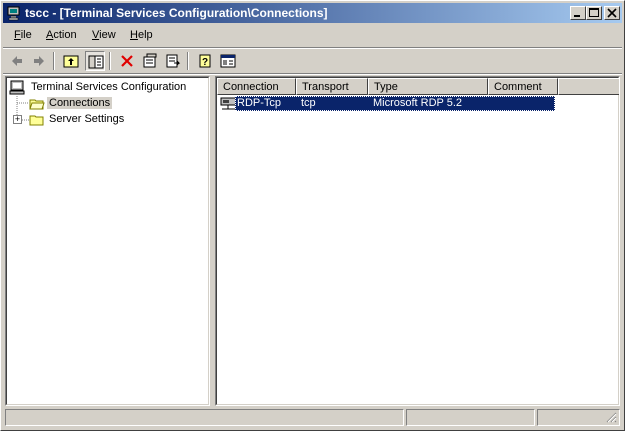 The height and width of the screenshot is (431, 625). Describe the element at coordinates (312, 74) in the screenshot. I see `toolbar-bottom-separator` at that location.